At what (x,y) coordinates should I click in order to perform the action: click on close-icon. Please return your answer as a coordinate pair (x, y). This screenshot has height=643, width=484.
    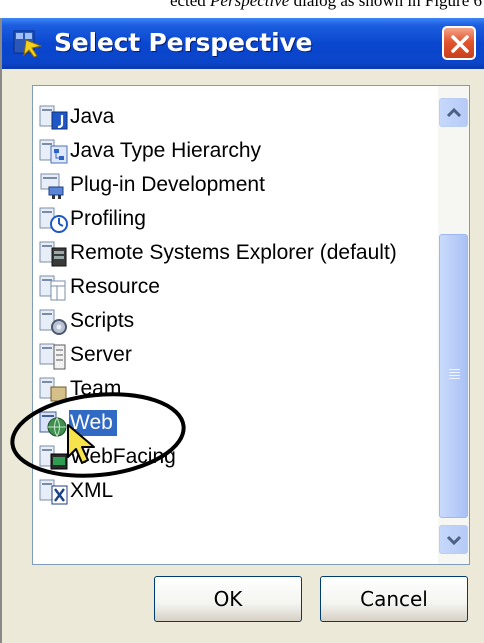
    Looking at the image, I should click on (460, 44).